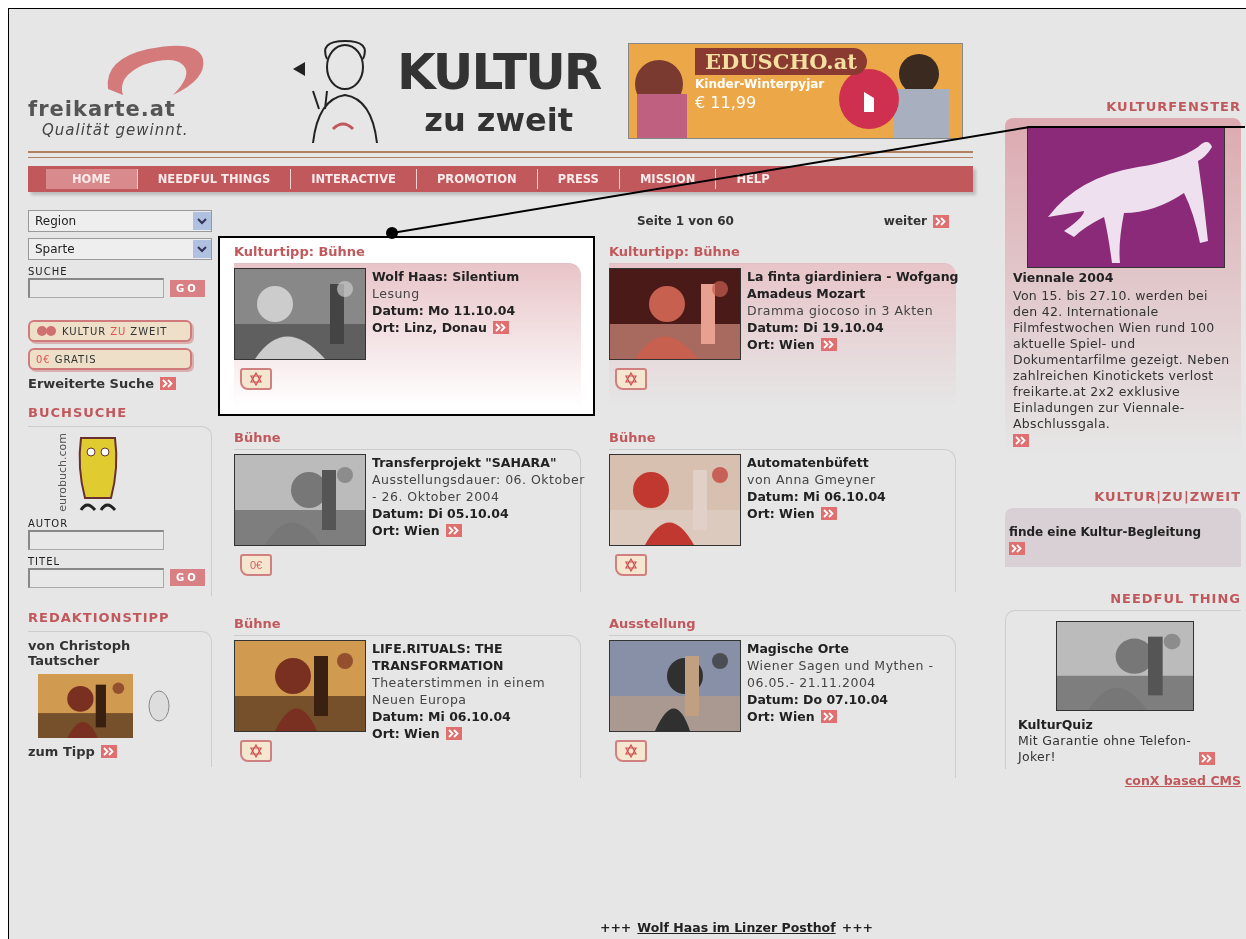 The image size is (1246, 939). Describe the element at coordinates (120, 249) in the screenshot. I see `dropdown: Sparte` at that location.